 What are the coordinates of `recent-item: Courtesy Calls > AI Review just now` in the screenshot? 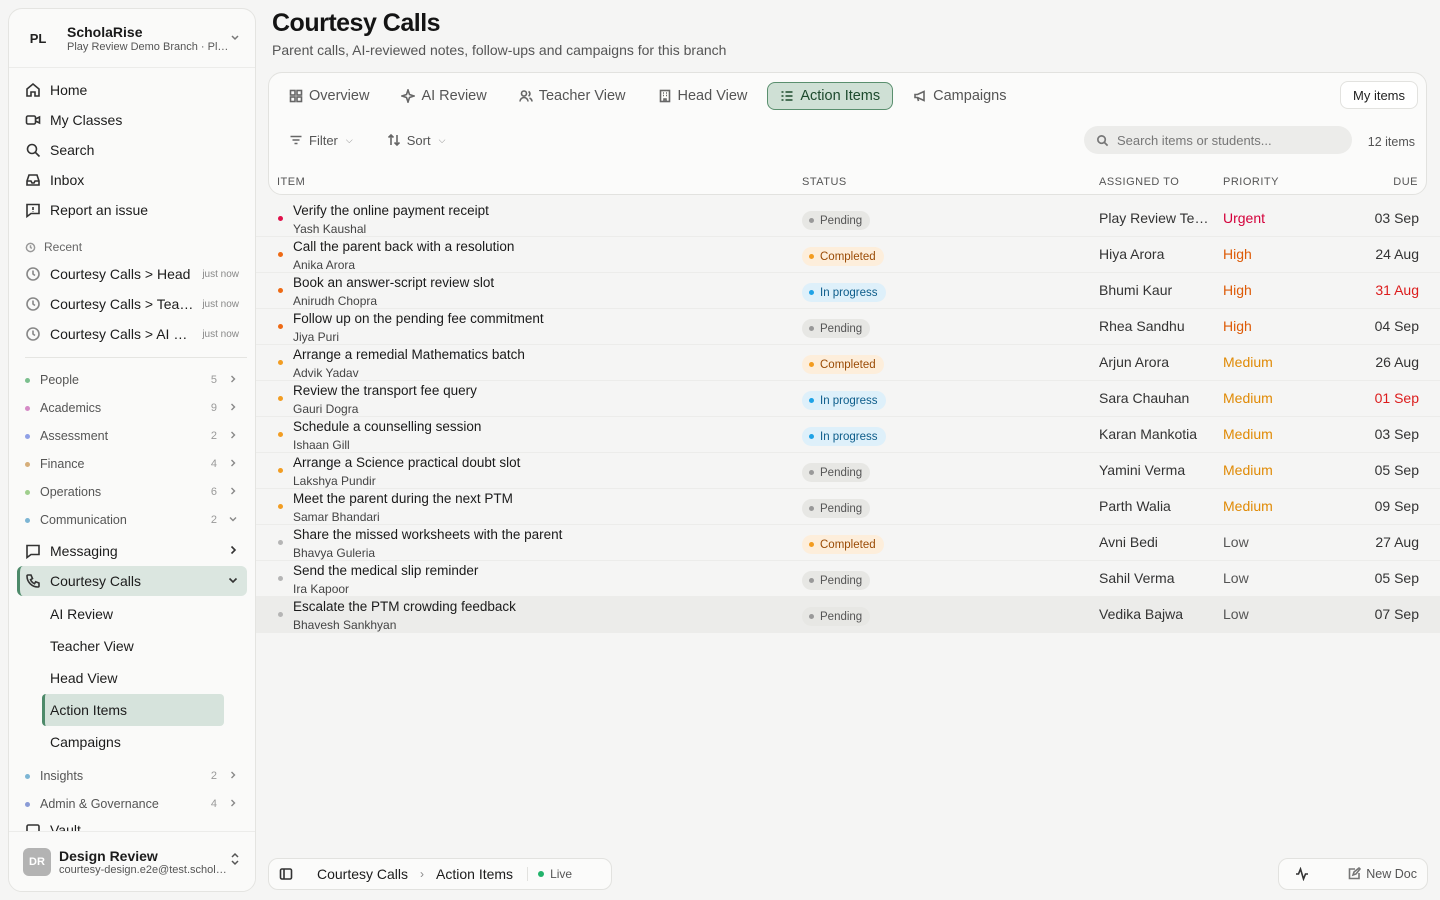 It's located at (132, 334).